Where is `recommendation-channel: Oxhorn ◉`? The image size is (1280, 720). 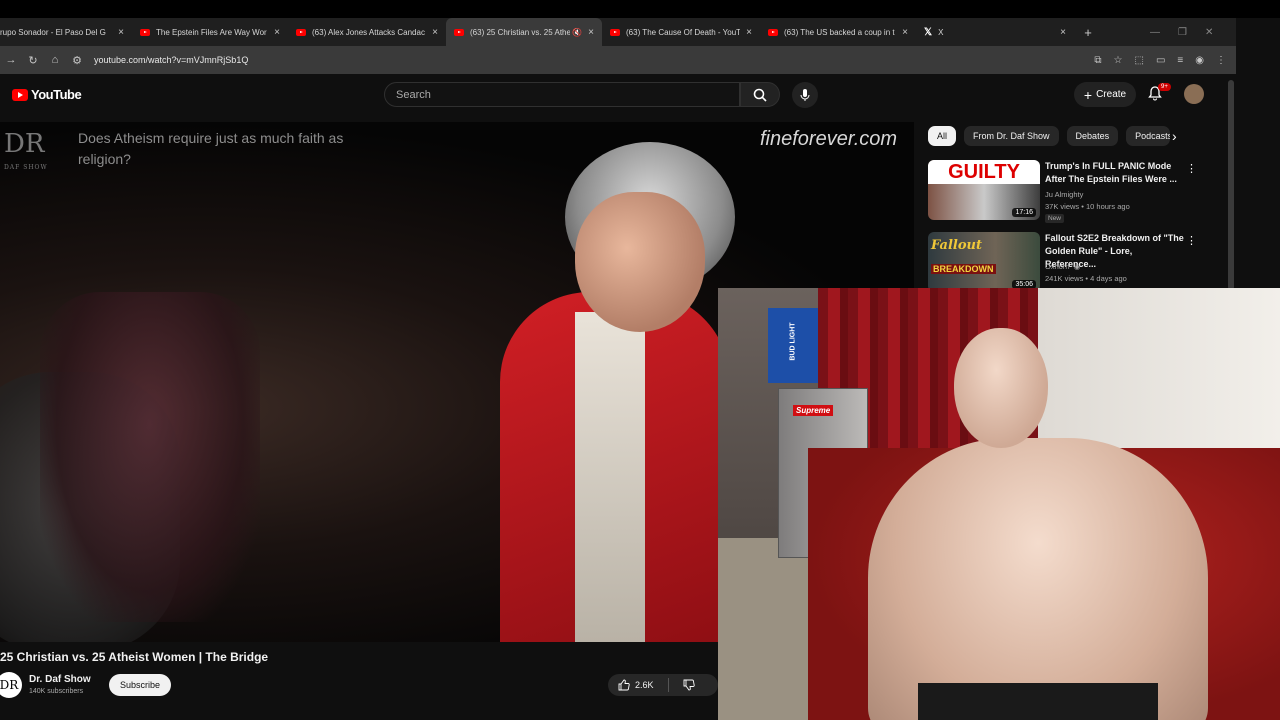 recommendation-channel: Oxhorn ◉ is located at coordinates (1062, 266).